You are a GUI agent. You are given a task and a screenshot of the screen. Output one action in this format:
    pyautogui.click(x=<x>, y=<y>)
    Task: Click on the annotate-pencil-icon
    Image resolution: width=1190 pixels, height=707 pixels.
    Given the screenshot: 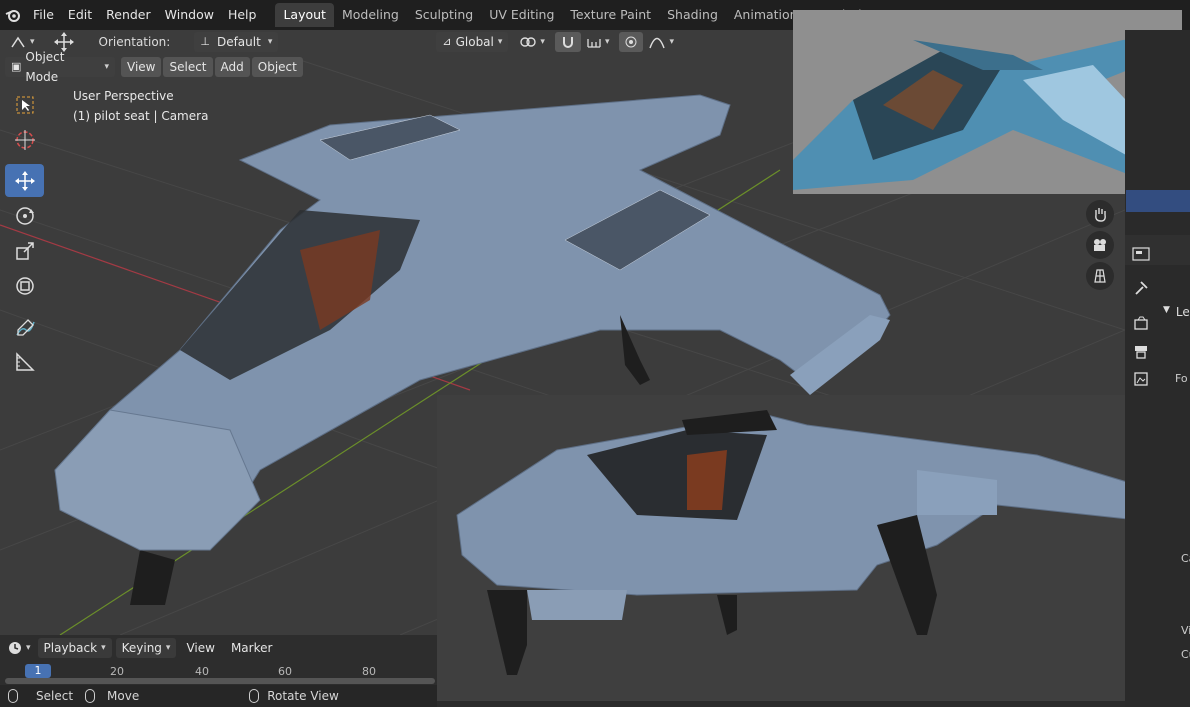 What is the action you would take?
    pyautogui.click(x=25, y=327)
    